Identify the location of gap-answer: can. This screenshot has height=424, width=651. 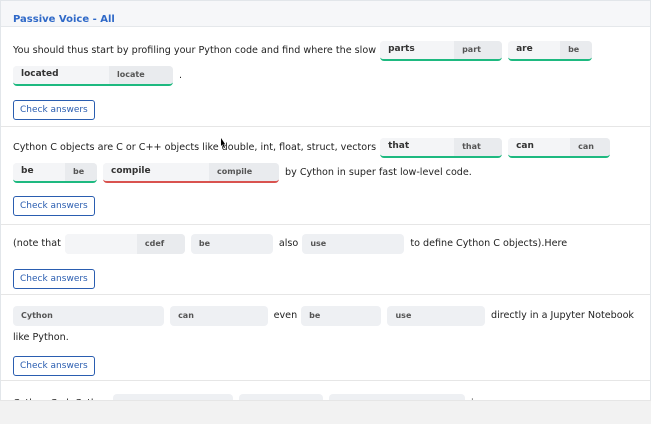
(539, 146).